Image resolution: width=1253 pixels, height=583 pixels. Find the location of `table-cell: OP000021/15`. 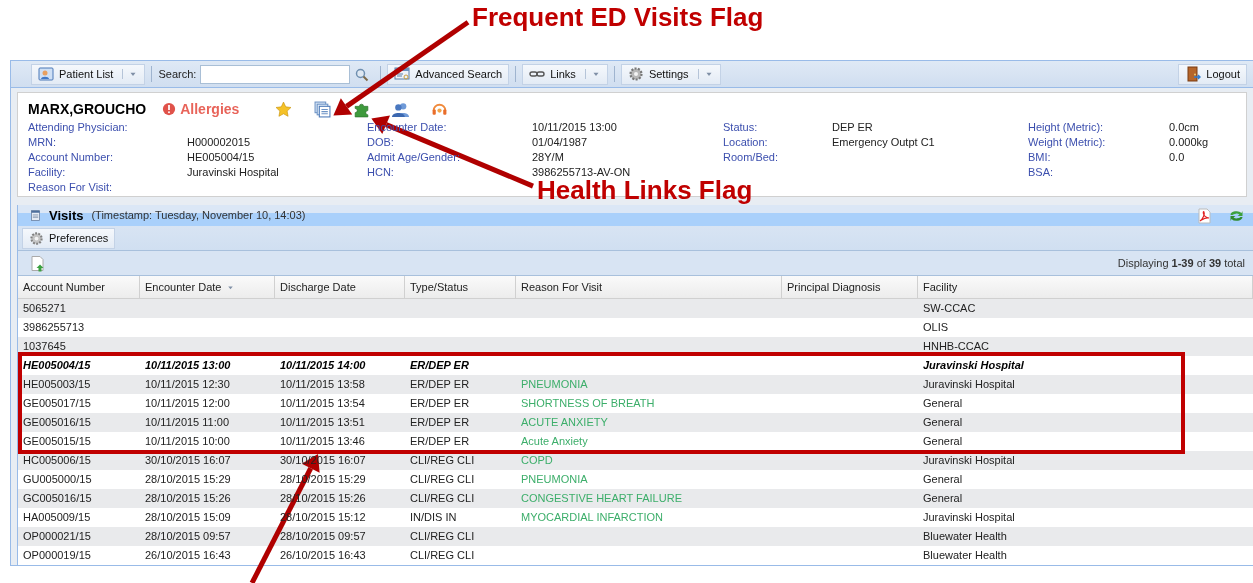

table-cell: OP000021/15 is located at coordinates (57, 536).